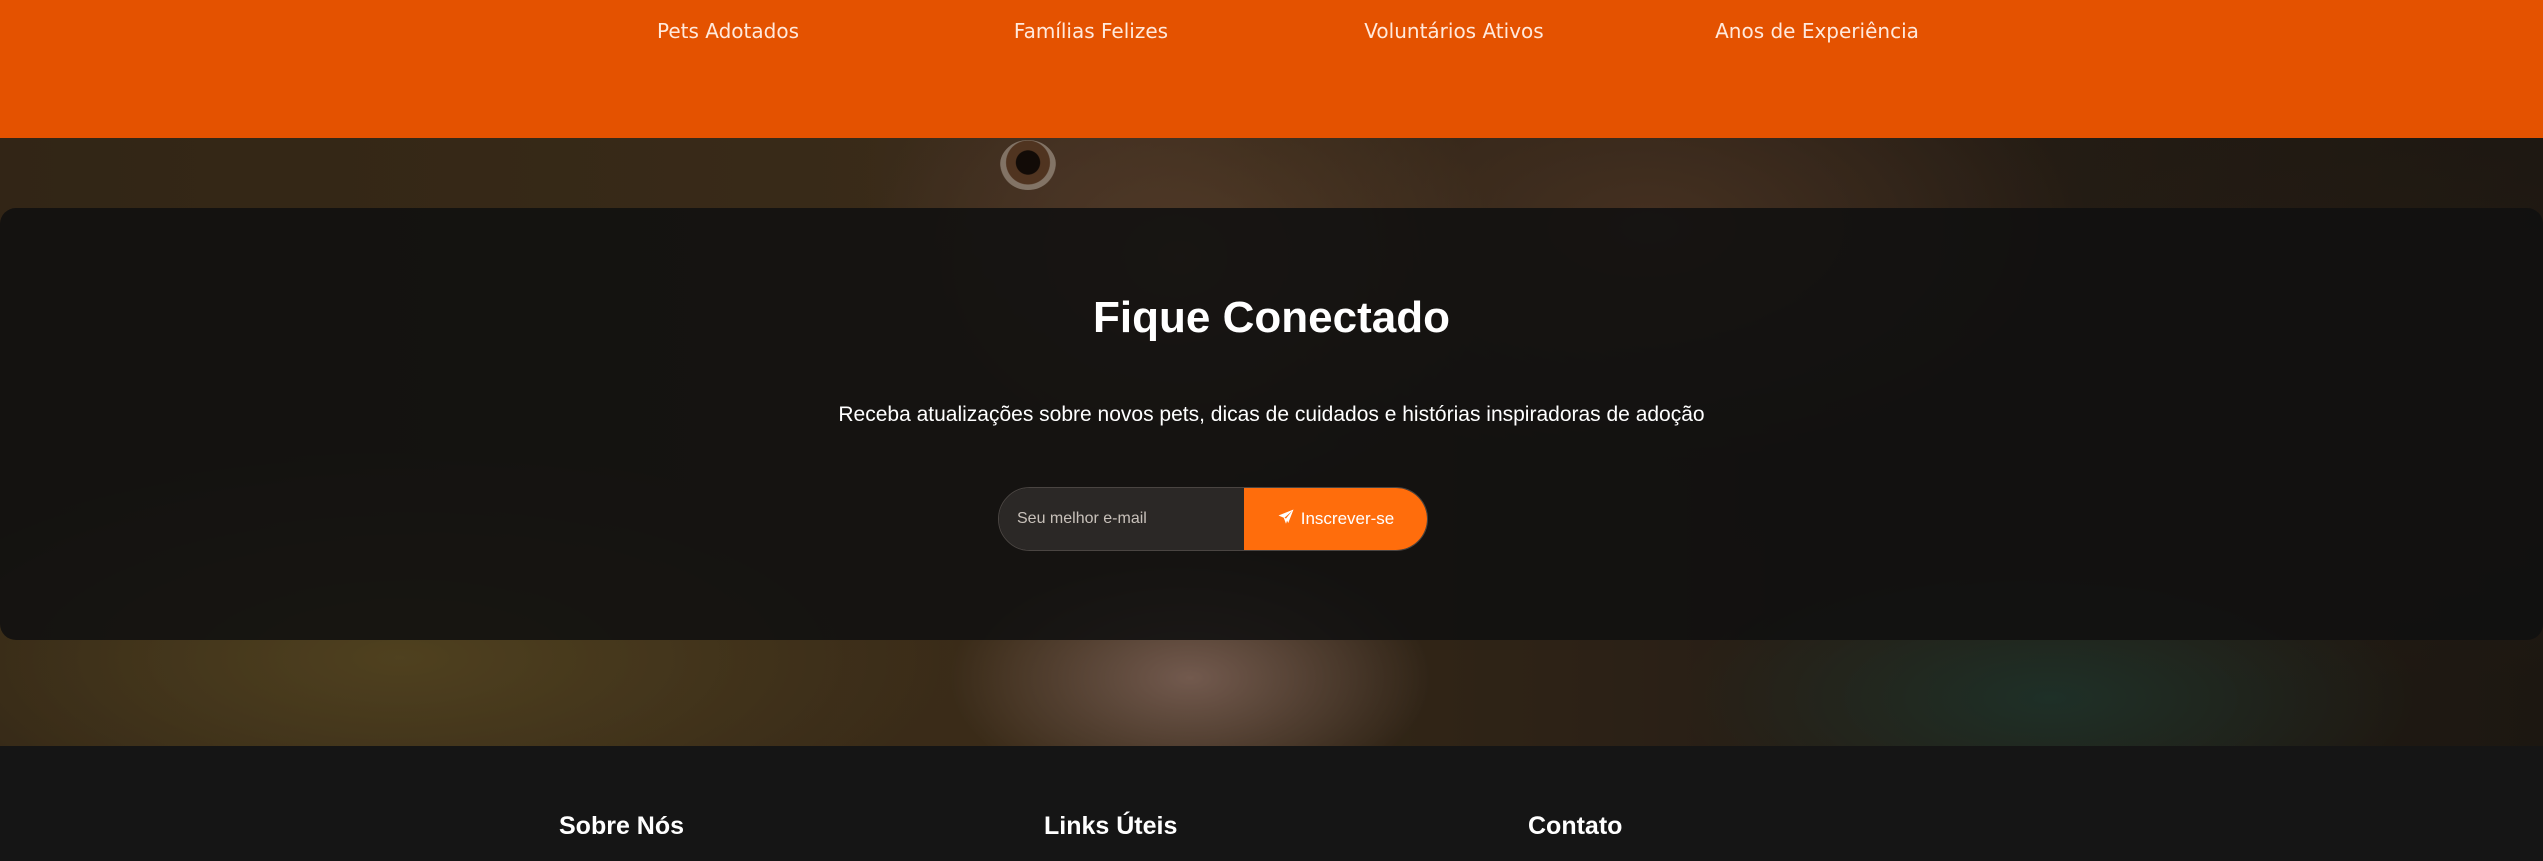 This screenshot has height=861, width=2543. What do you see at coordinates (1121, 519) in the screenshot?
I see `email-input` at bounding box center [1121, 519].